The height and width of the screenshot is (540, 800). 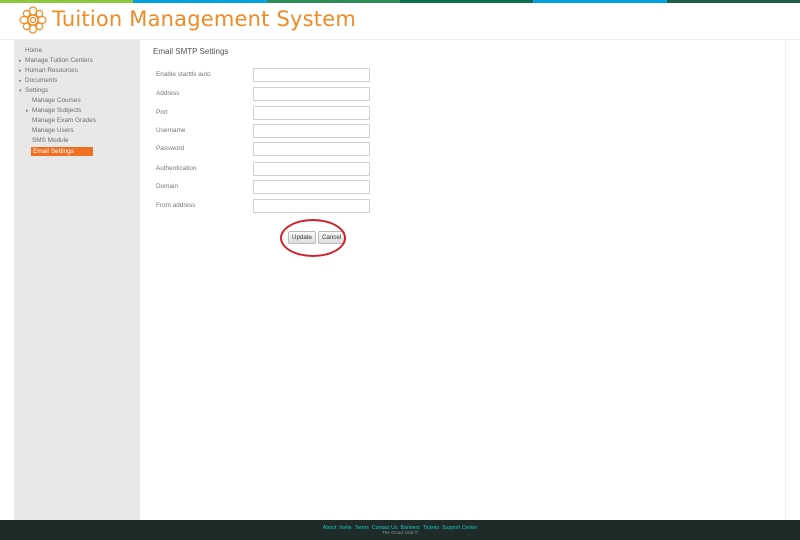 What do you see at coordinates (57, 110) in the screenshot?
I see `sidebar-item-label: Manage Subjects` at bounding box center [57, 110].